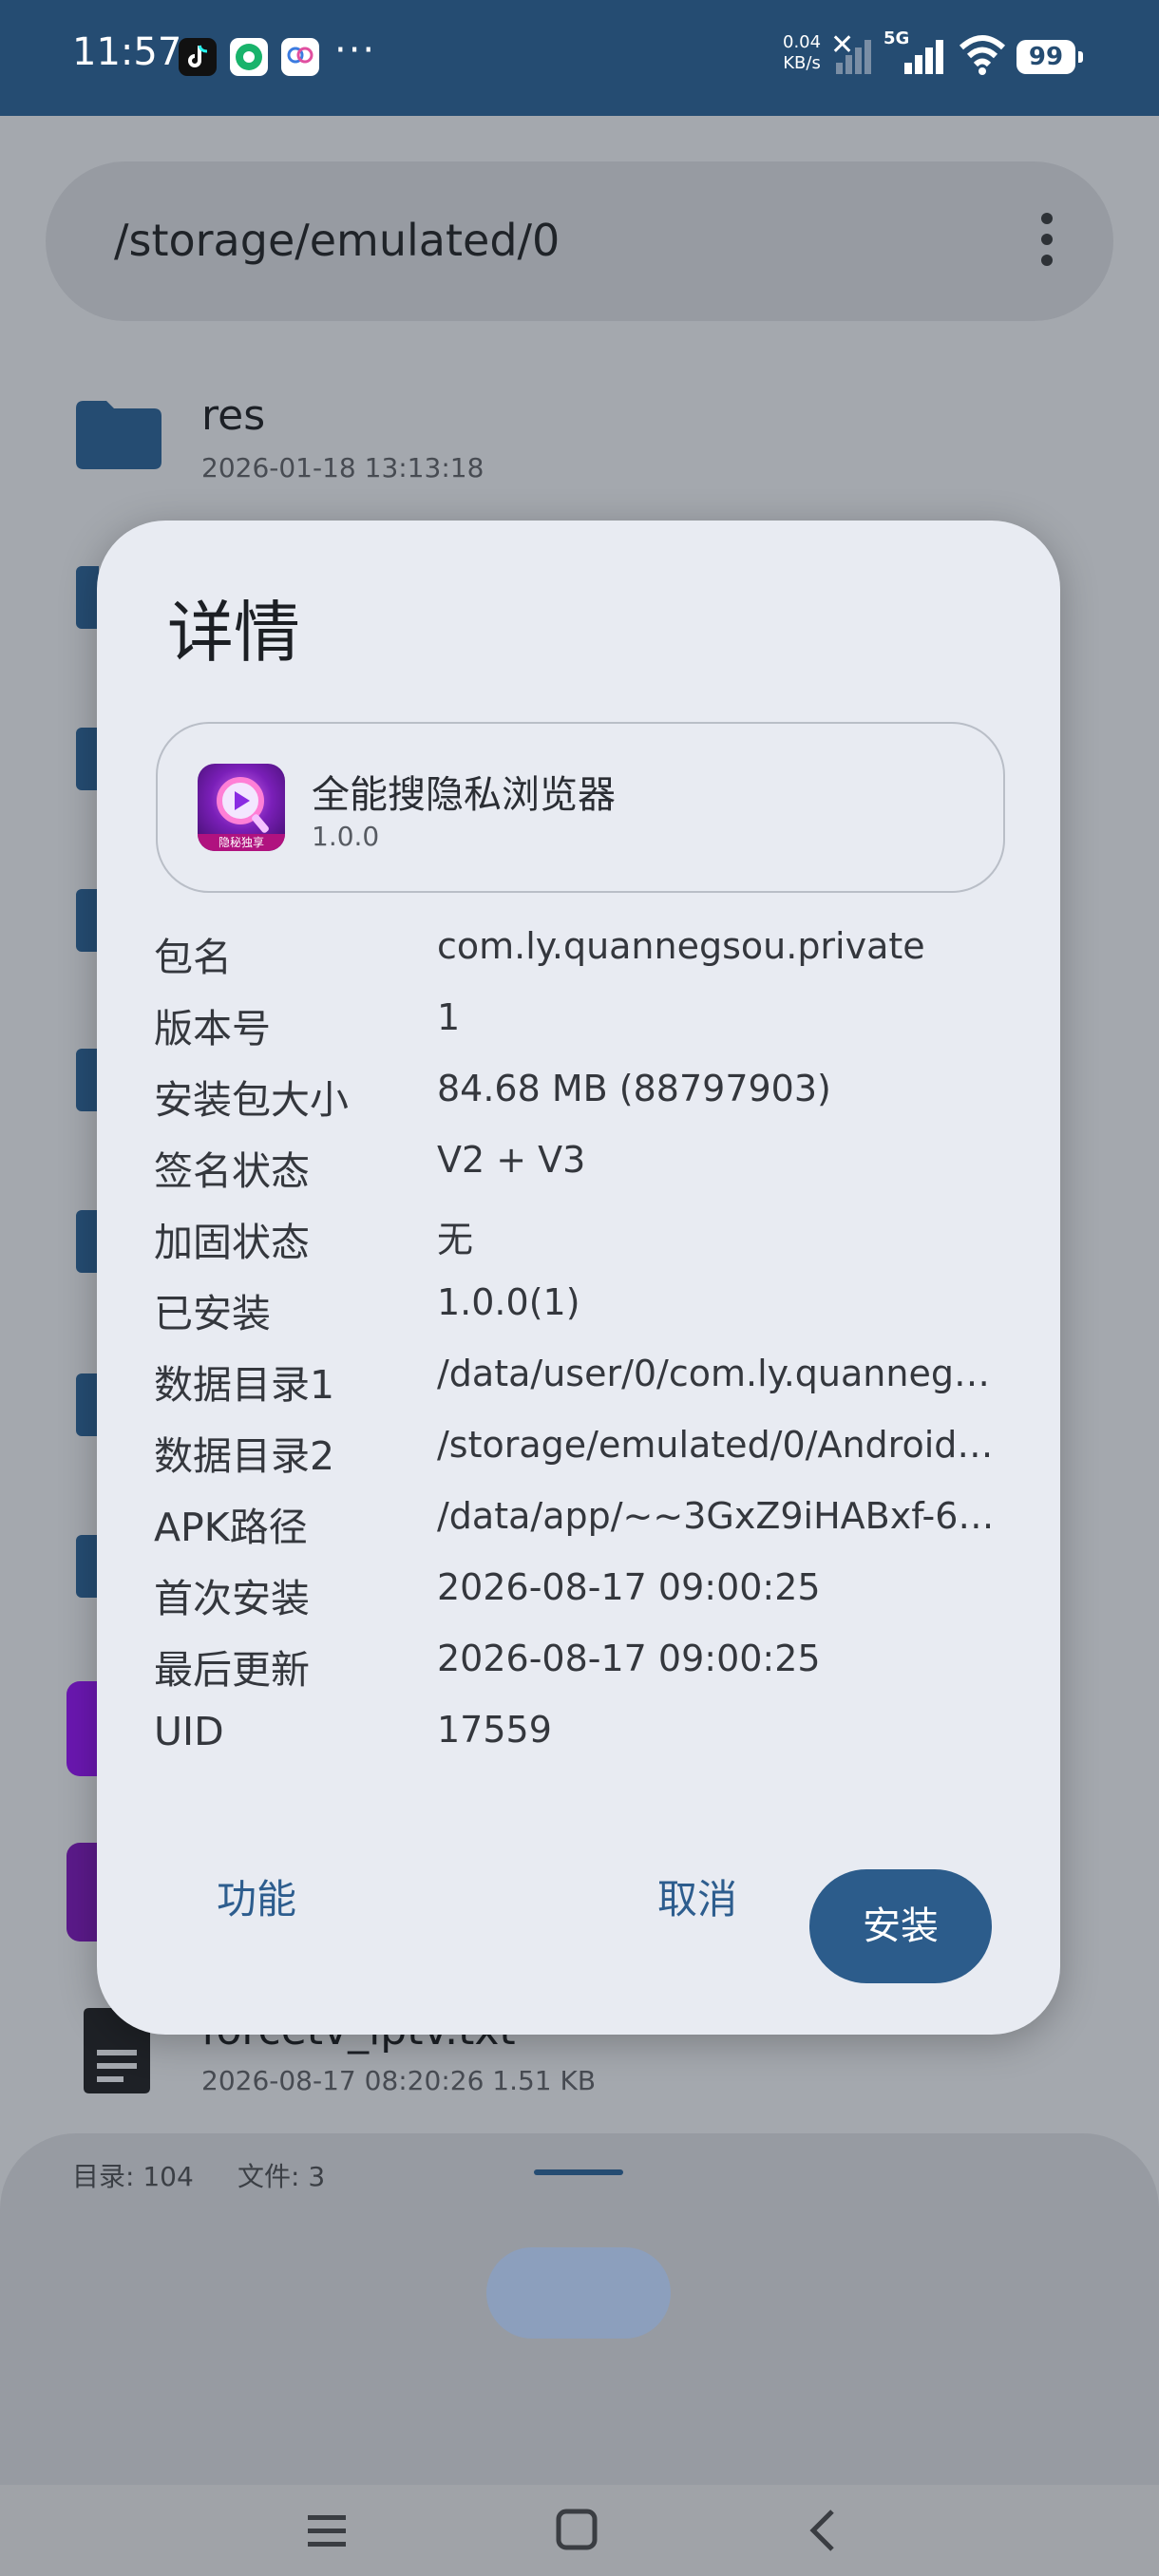 The image size is (1159, 2576). Describe the element at coordinates (1047, 241) in the screenshot. I see `more-vert-icon` at that location.